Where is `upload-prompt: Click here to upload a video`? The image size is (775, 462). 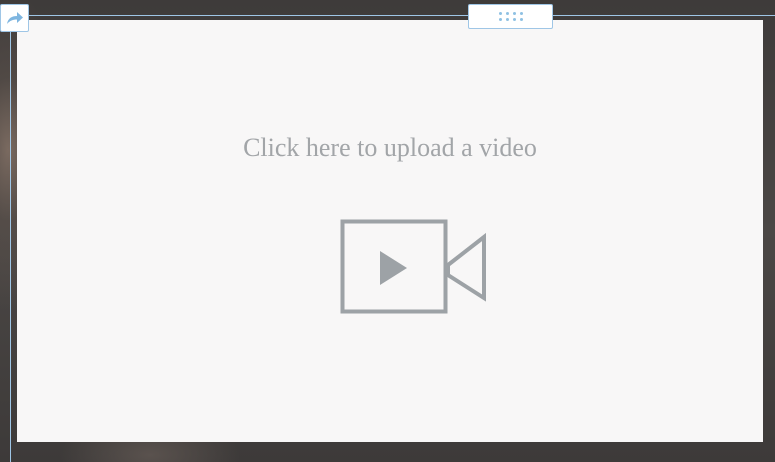
upload-prompt: Click here to upload a video is located at coordinates (390, 147).